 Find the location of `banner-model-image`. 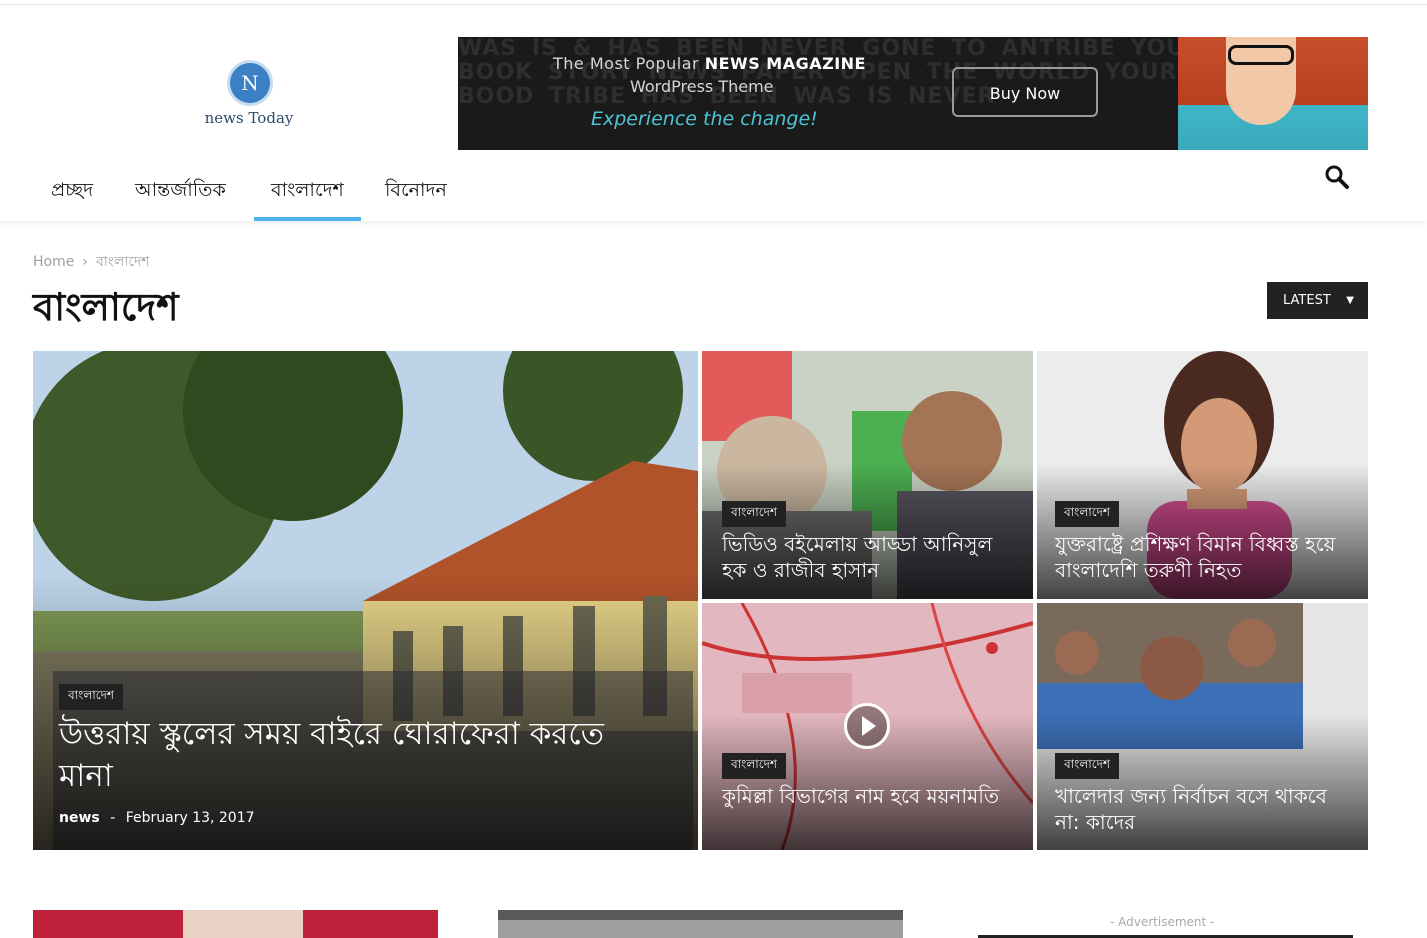

banner-model-image is located at coordinates (1273, 93).